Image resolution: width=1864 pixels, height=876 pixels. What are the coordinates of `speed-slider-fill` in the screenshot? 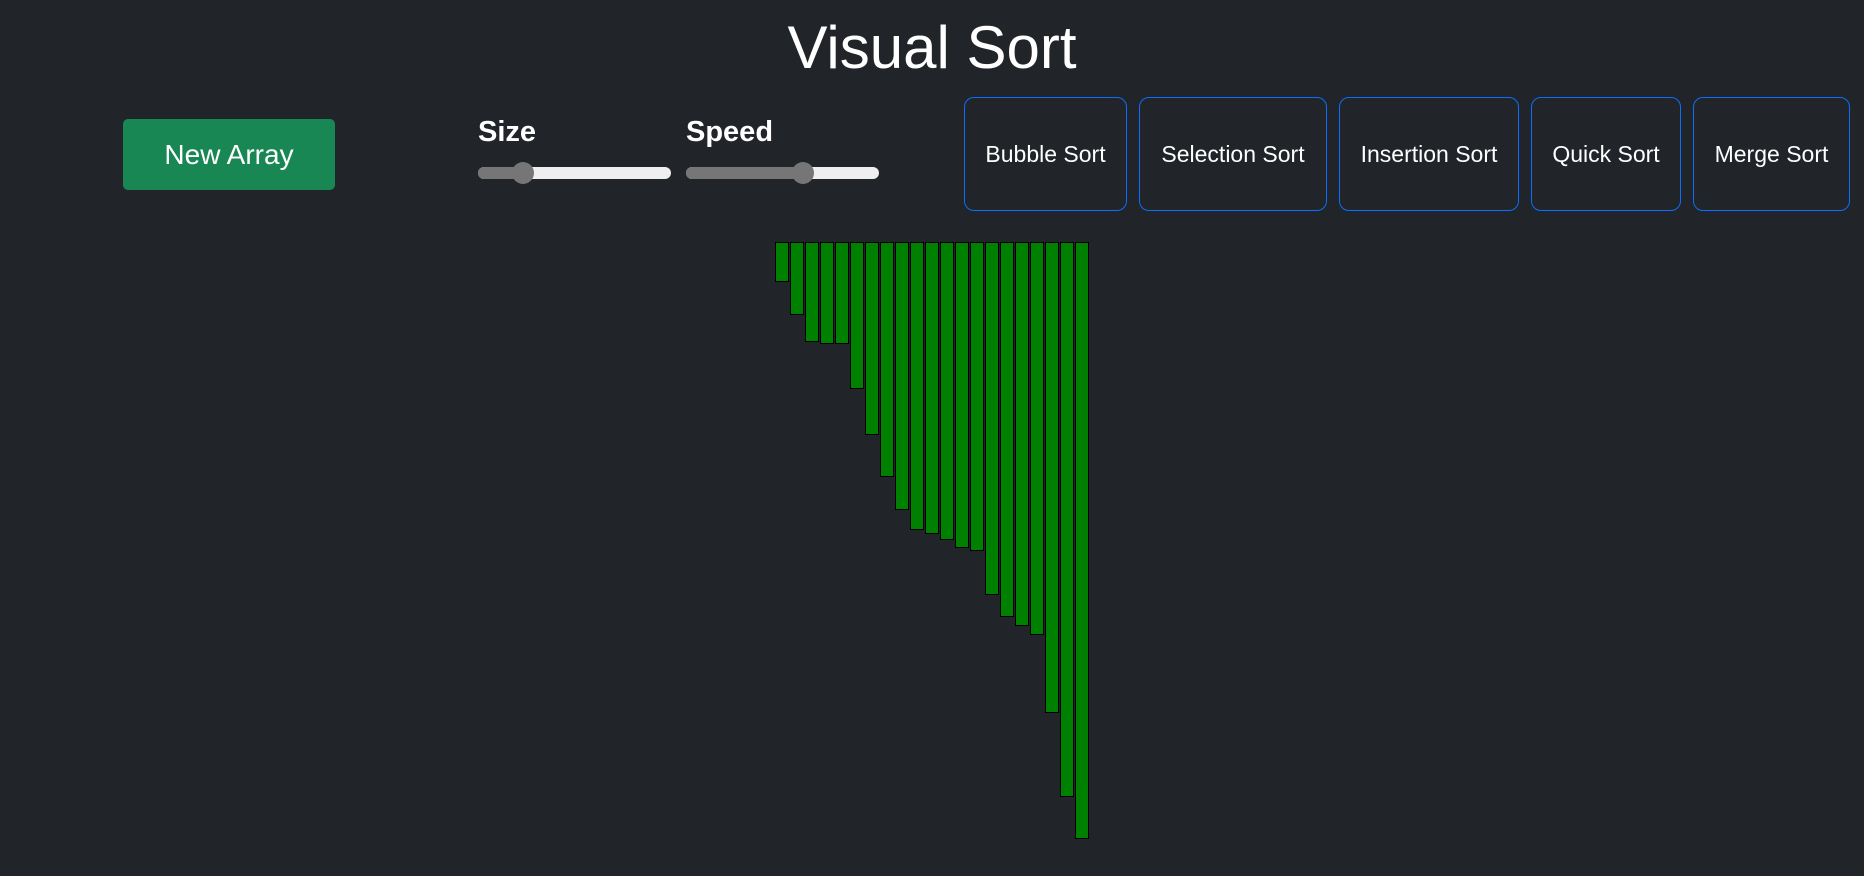 It's located at (745, 173).